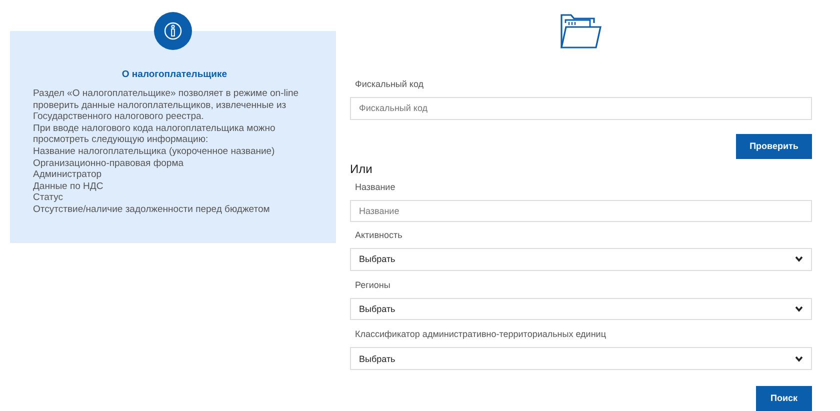  Describe the element at coordinates (362, 169) in the screenshot. I see `or-label: Или` at that location.